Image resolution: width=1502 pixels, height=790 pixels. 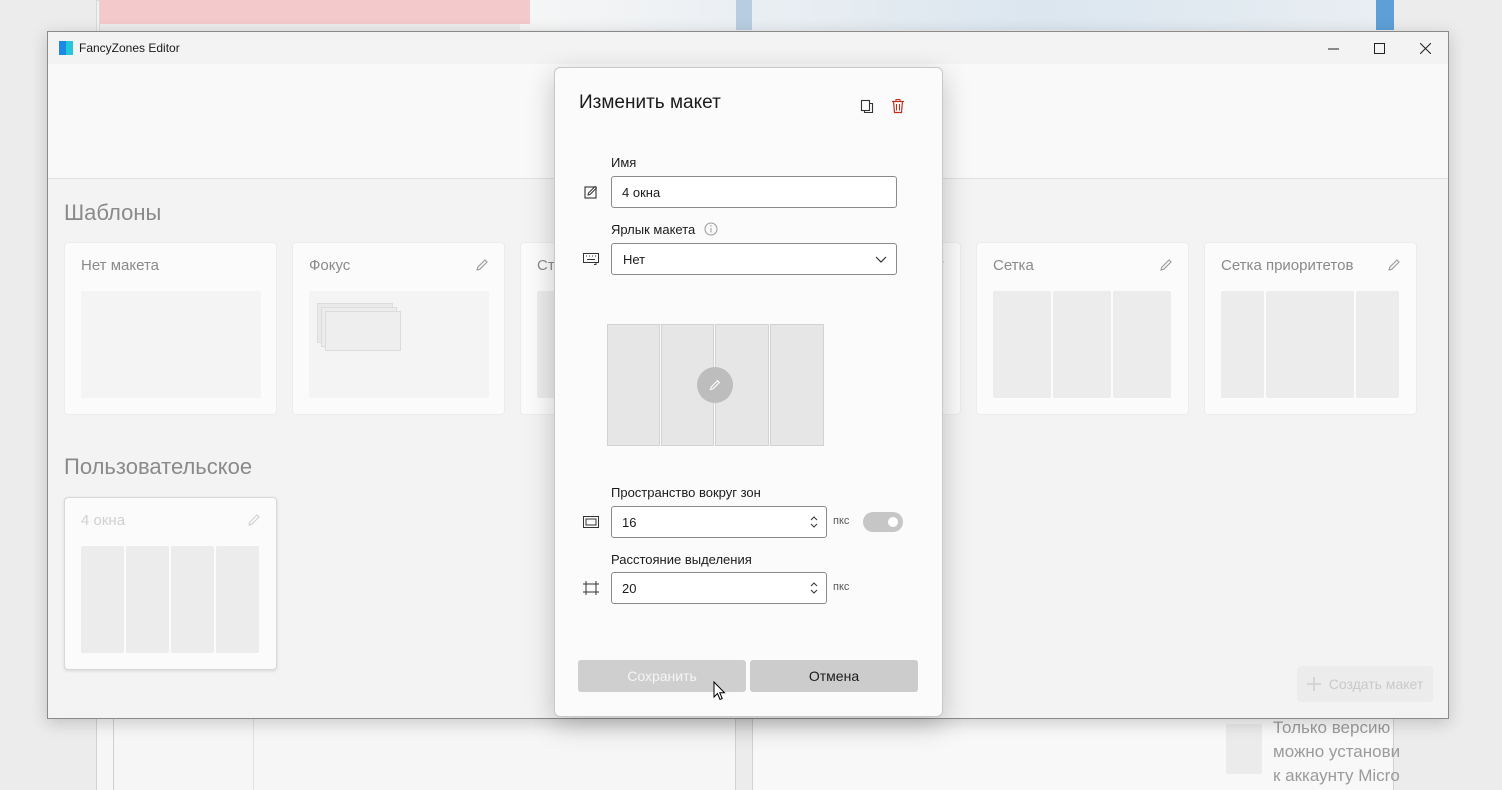 I want to click on chevron-down-icon, so click(x=881, y=259).